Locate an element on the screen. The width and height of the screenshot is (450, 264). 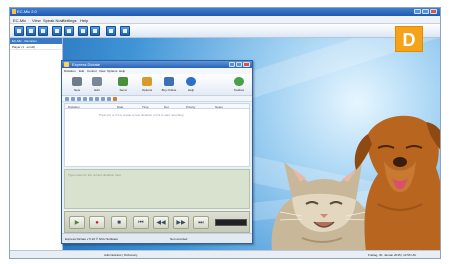
main-title-bar: EC-Mic 2.0 is located at coordinates (225, 12).